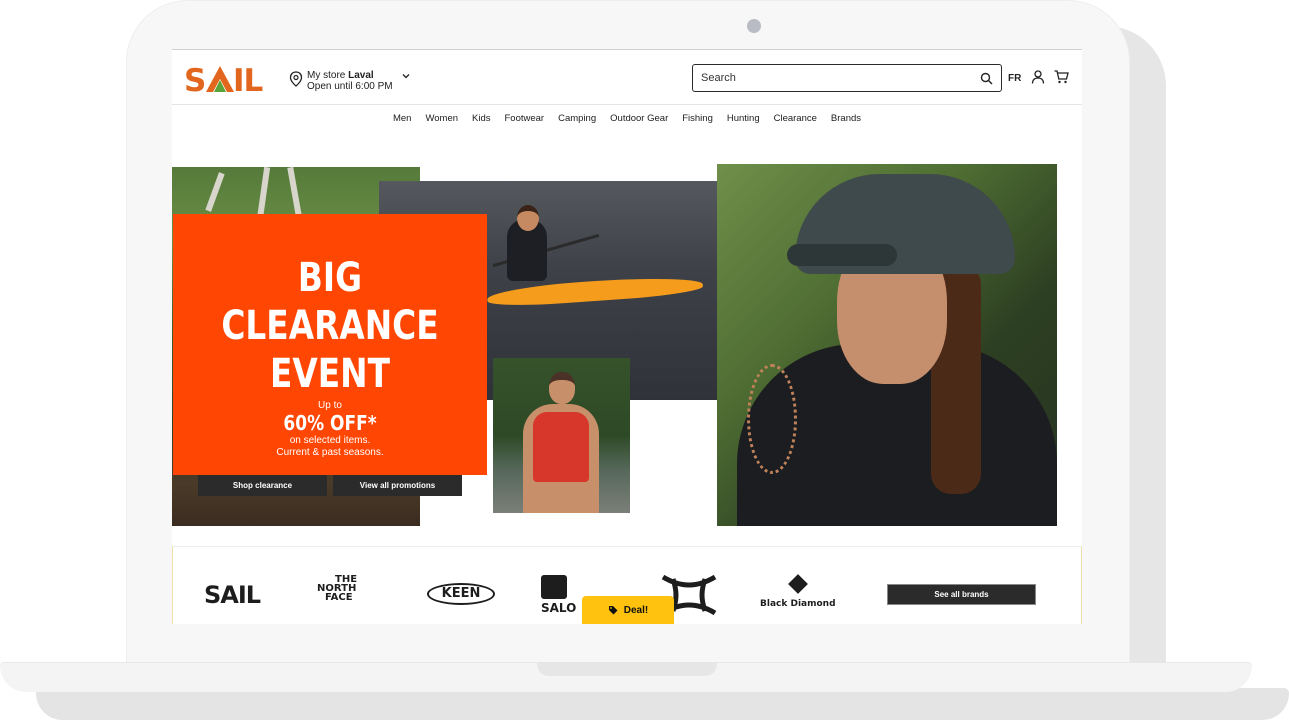 The height and width of the screenshot is (720, 1289). What do you see at coordinates (330, 452) in the screenshot?
I see `promo-subtext-2: Current & past seasons.` at bounding box center [330, 452].